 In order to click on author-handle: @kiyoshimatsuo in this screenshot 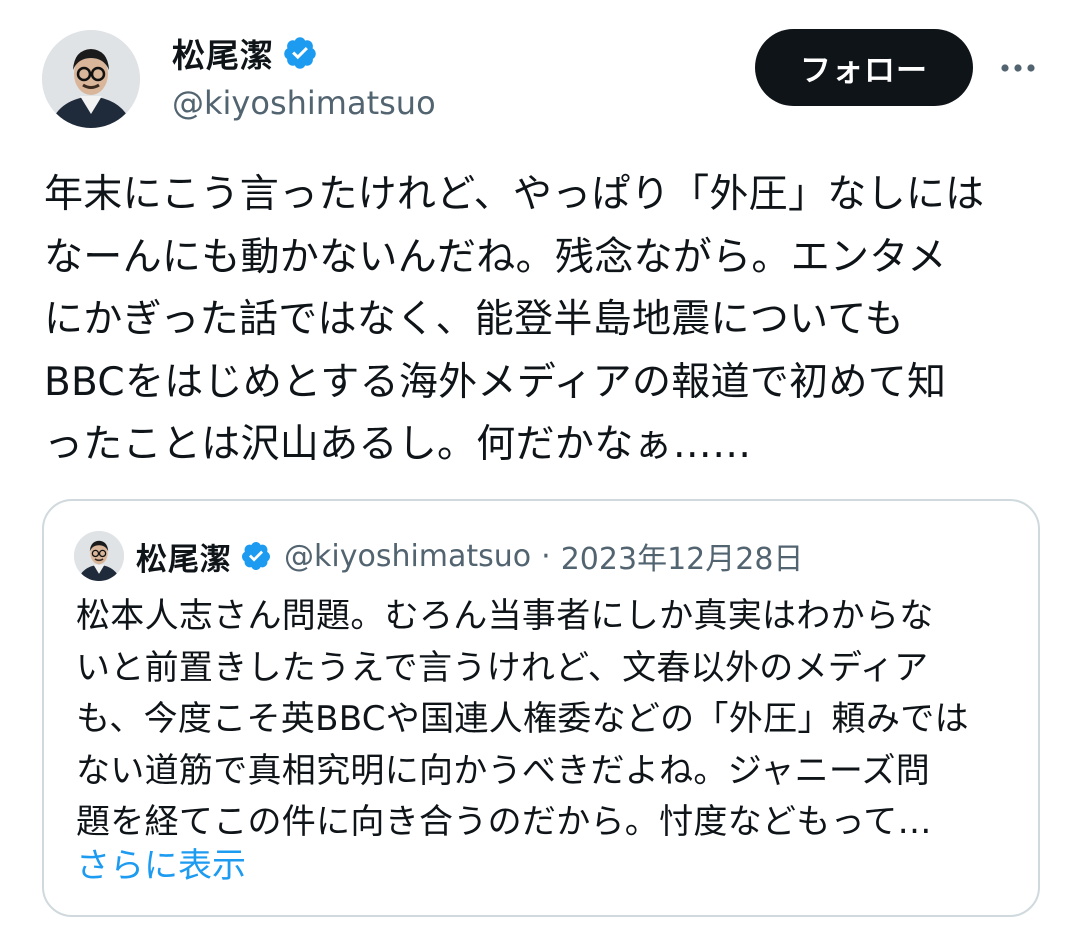, I will do `click(304, 103)`.